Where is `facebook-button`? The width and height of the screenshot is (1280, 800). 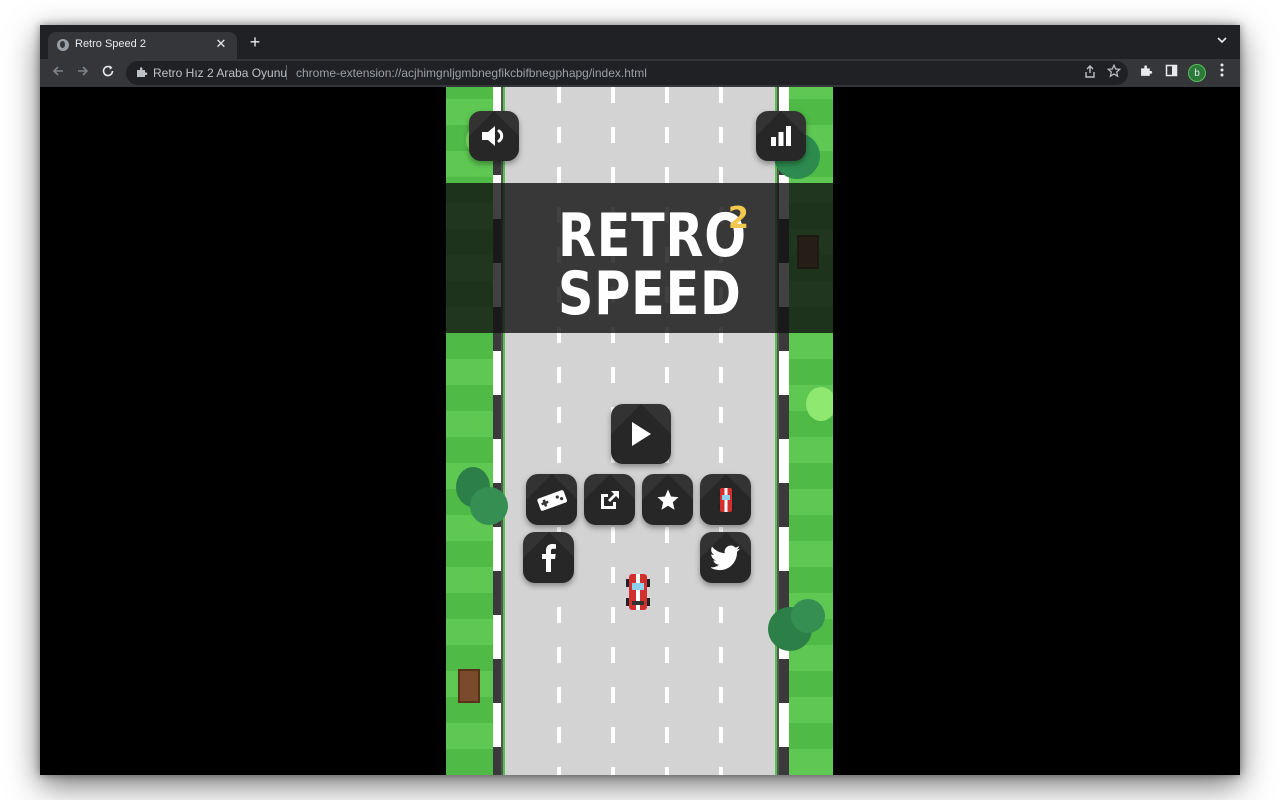
facebook-button is located at coordinates (548, 557).